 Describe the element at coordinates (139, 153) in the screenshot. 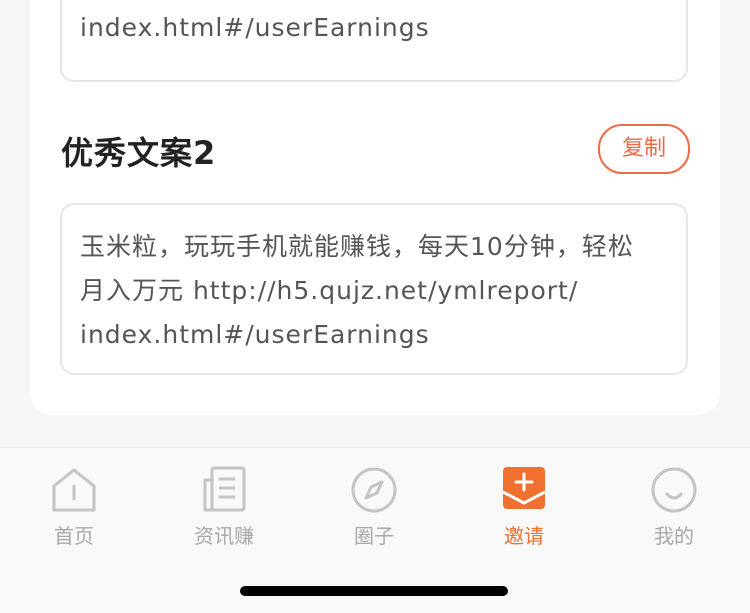

I see `section-title: 优秀文案2` at that location.